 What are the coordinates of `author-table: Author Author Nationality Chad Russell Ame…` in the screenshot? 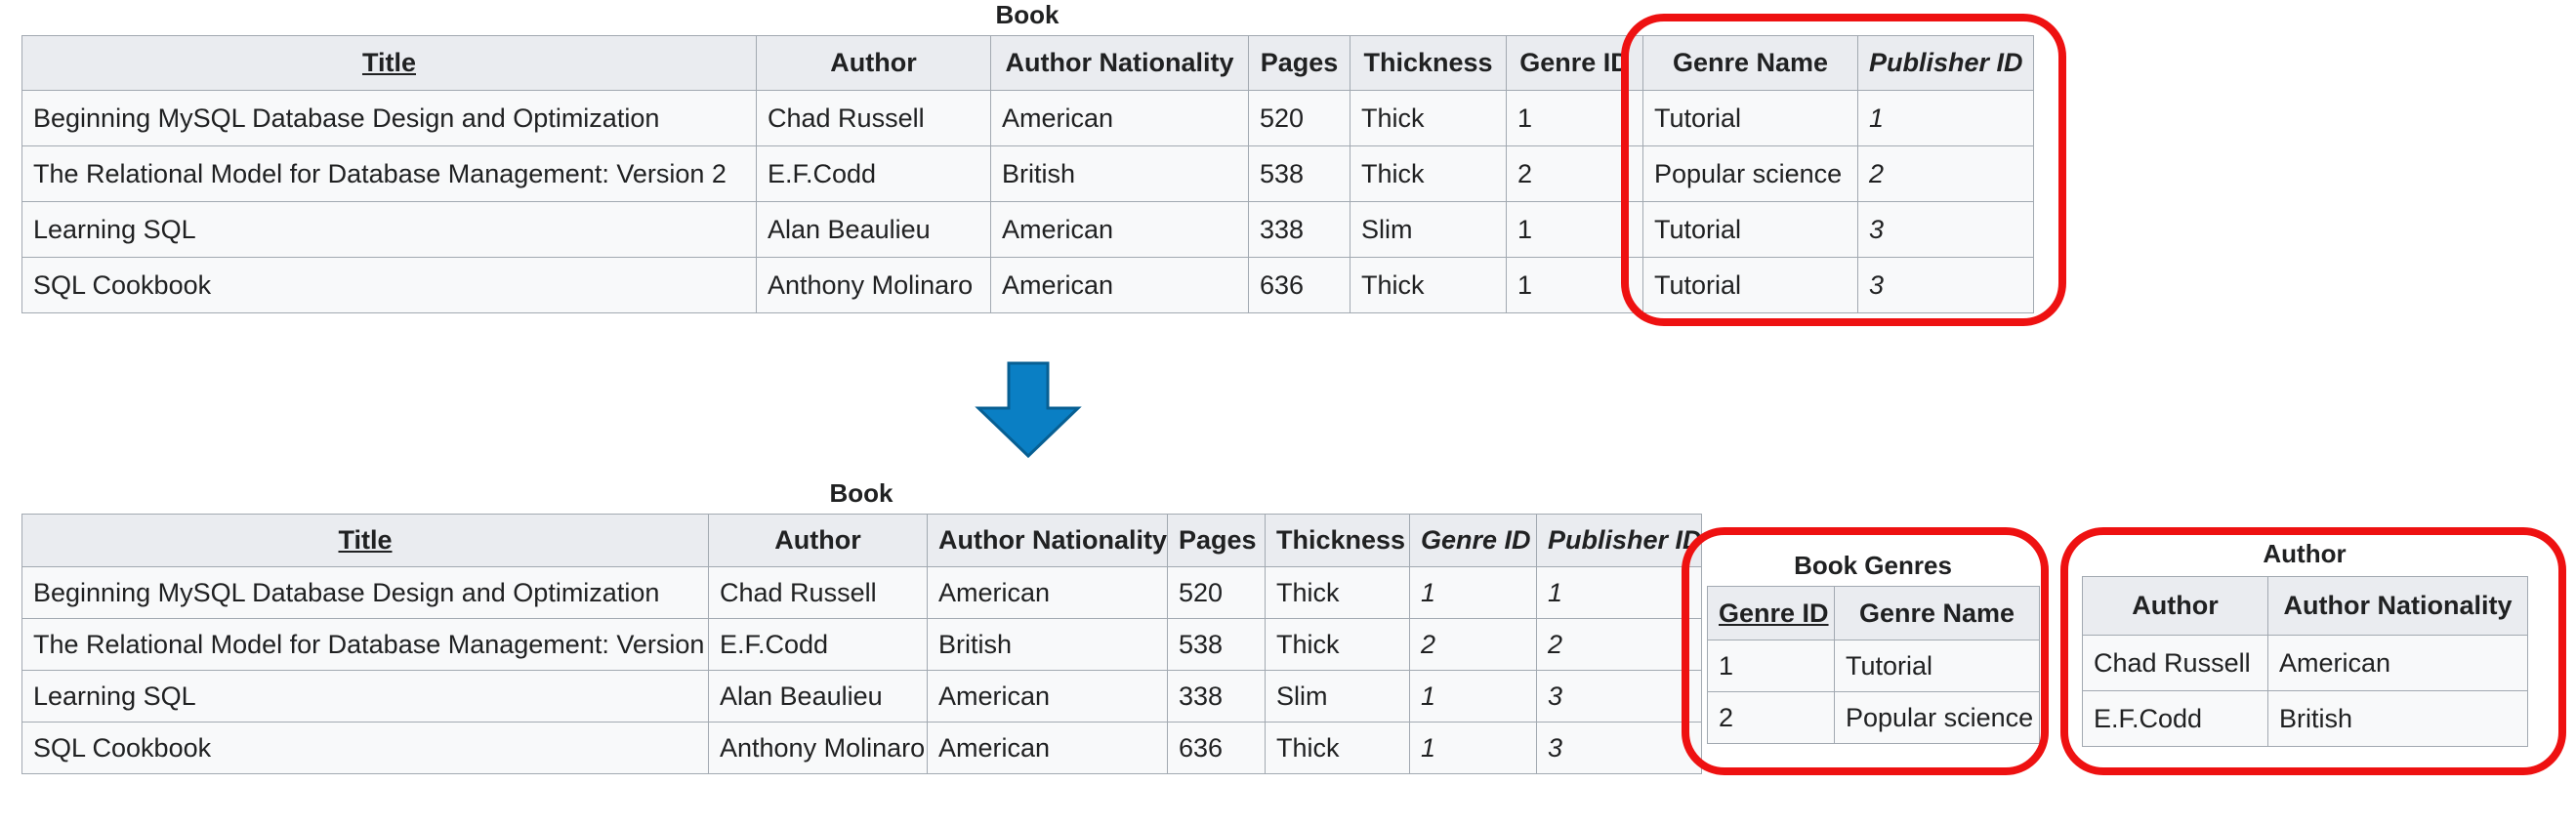 It's located at (2305, 661).